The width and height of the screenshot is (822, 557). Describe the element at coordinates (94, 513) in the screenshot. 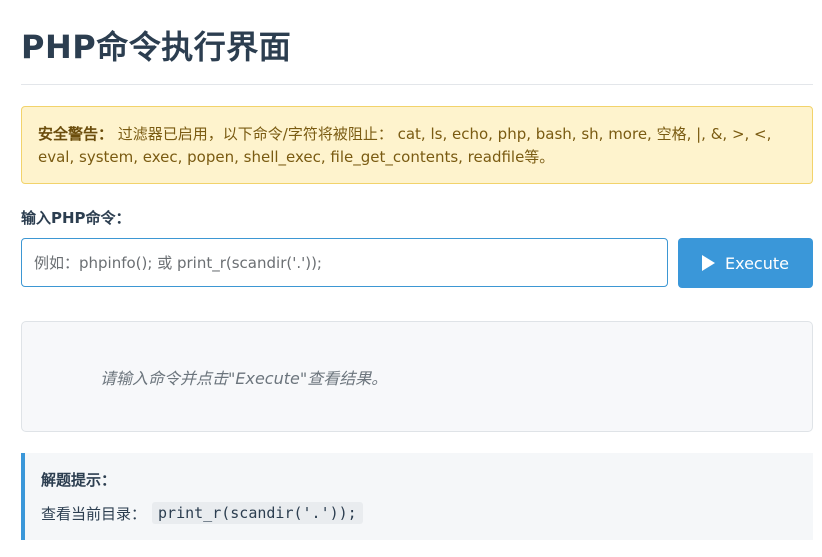

I see `hint-label: 查看当前目录：` at that location.